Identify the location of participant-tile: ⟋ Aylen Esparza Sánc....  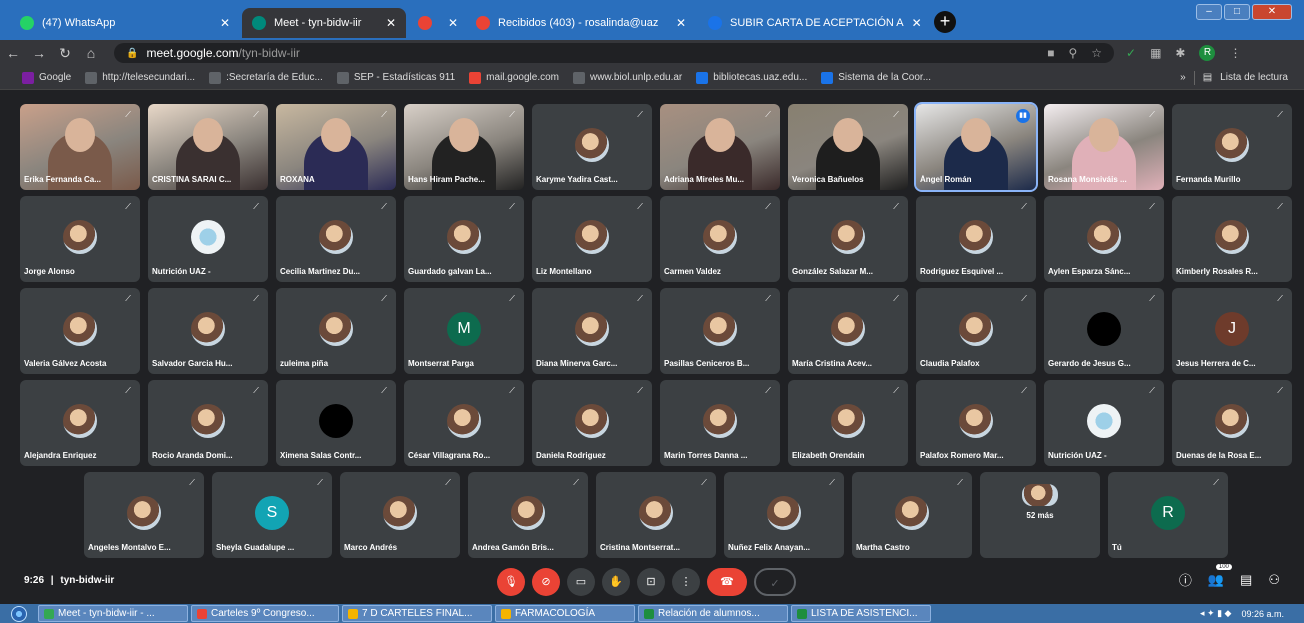
(1104, 239).